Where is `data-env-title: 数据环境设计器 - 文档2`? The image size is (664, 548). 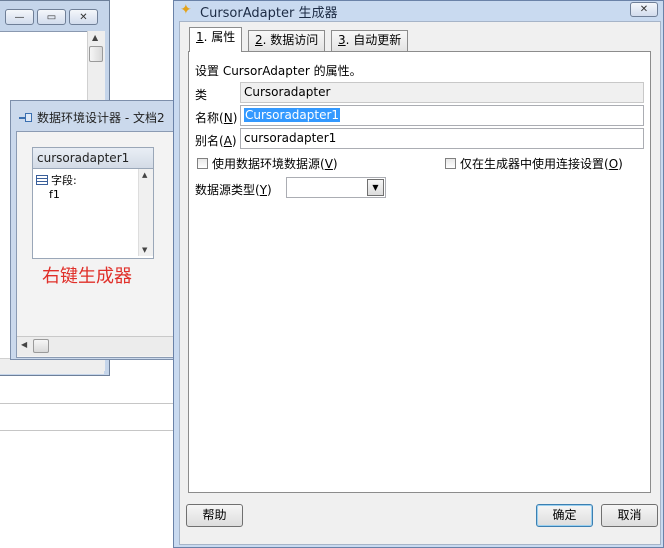
data-env-title: 数据环境设计器 - 文档2 is located at coordinates (101, 118).